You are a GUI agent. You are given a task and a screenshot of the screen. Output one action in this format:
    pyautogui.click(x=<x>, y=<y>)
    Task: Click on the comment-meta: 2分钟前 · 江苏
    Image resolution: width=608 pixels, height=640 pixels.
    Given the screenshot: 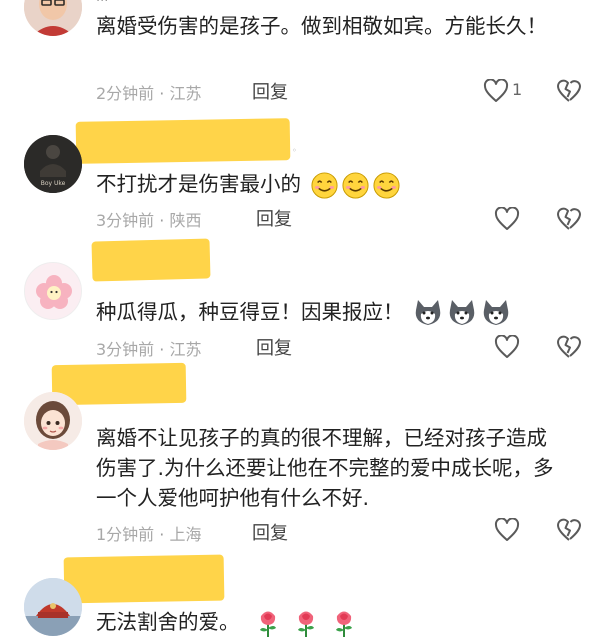 What is the action you would take?
    pyautogui.click(x=148, y=92)
    